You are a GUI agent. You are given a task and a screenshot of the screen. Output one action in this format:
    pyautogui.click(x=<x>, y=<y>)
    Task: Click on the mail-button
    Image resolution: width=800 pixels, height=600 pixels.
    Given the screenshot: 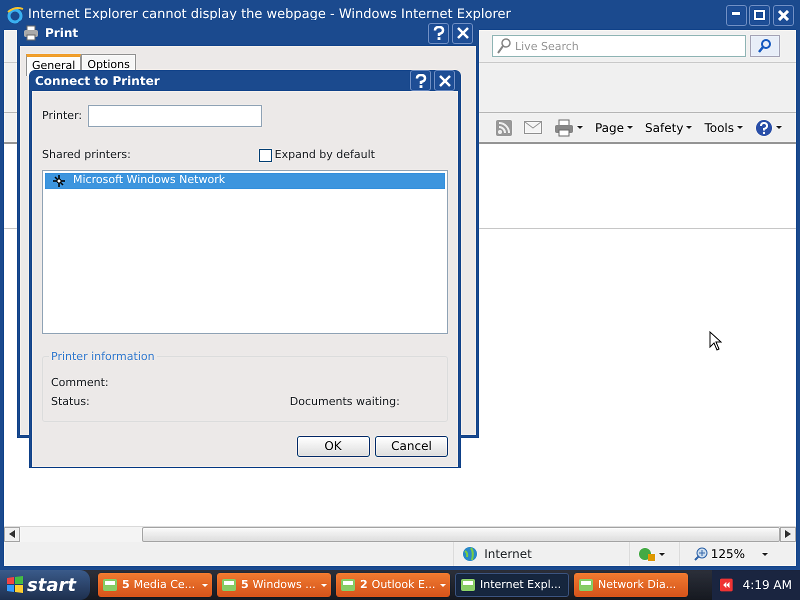 What is the action you would take?
    pyautogui.click(x=533, y=127)
    